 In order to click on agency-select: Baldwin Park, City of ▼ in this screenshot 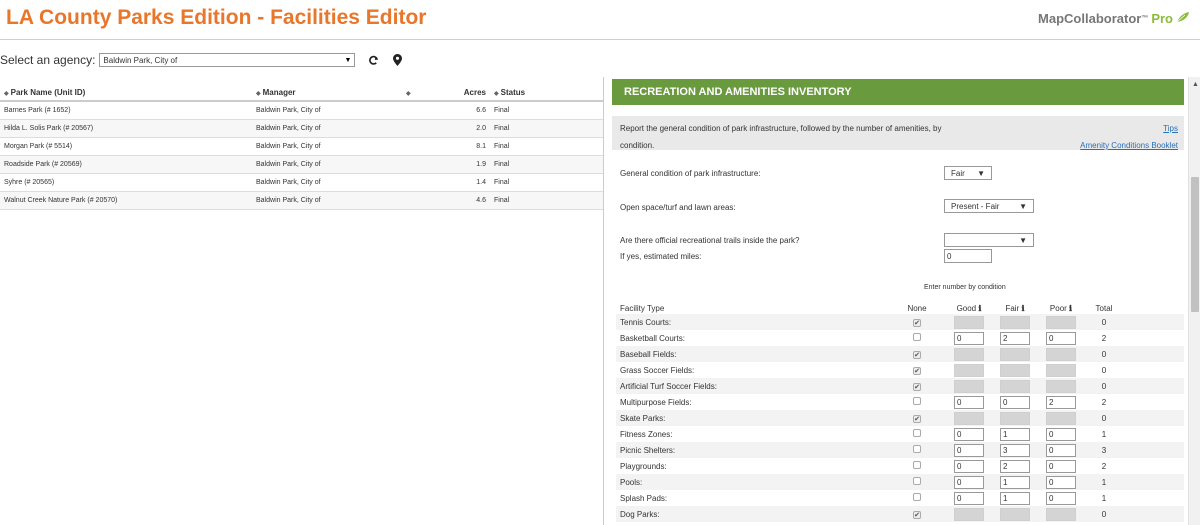, I will do `click(227, 60)`.